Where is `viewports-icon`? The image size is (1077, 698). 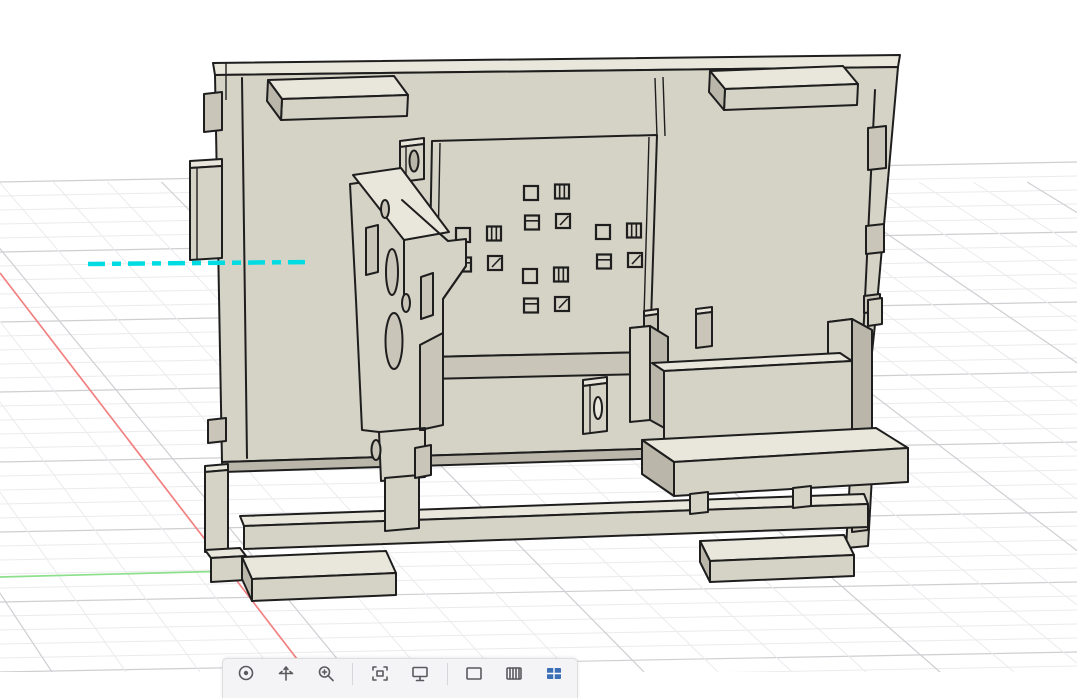 viewports-icon is located at coordinates (514, 675).